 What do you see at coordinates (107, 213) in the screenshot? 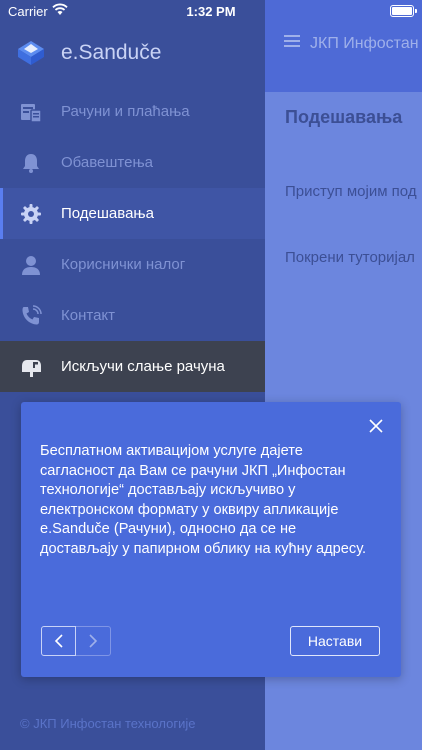
I see `drawer-item-label: Подешавања` at bounding box center [107, 213].